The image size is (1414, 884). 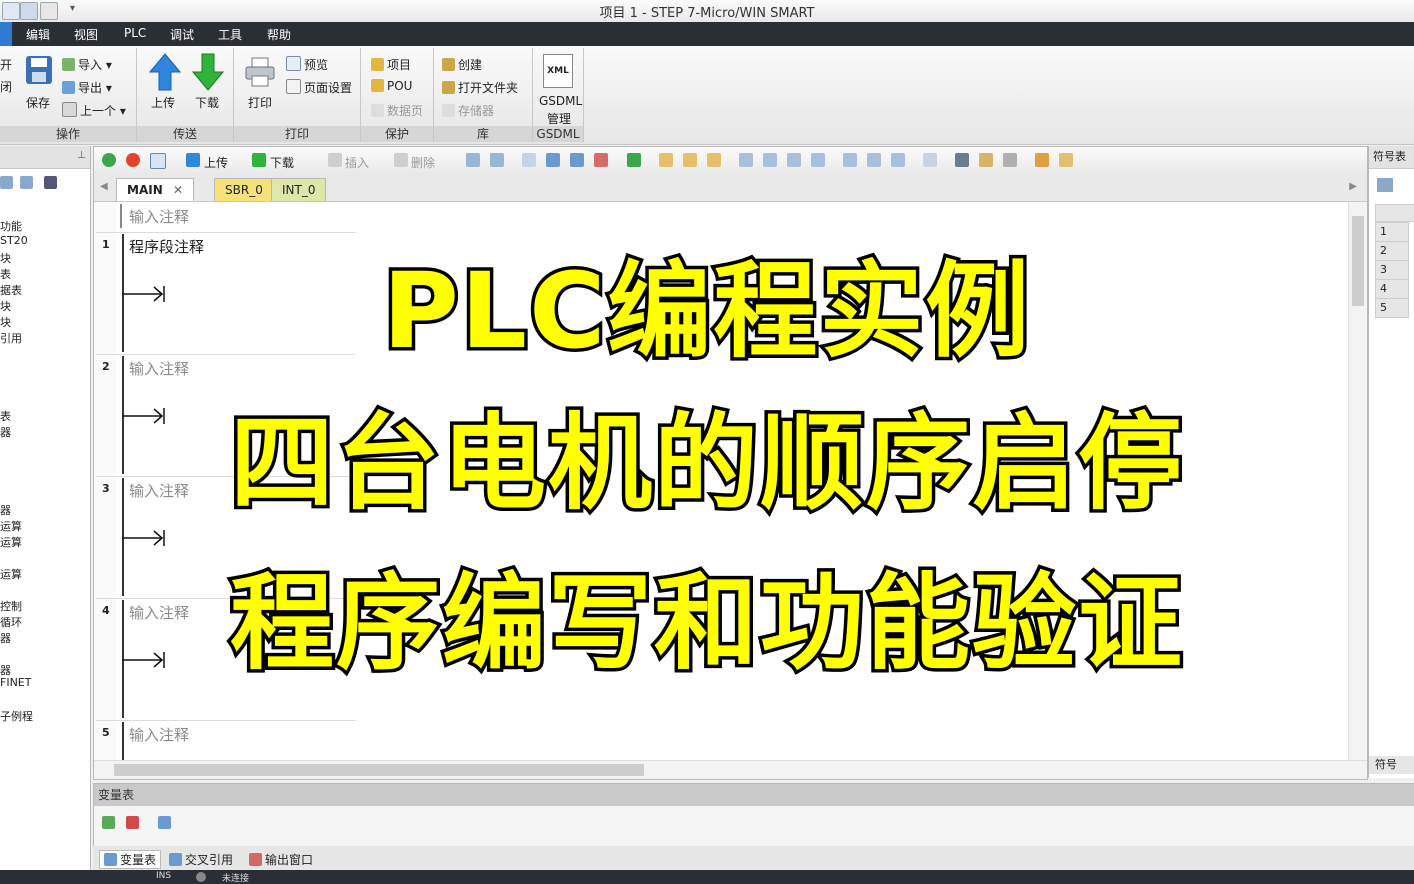 What do you see at coordinates (397, 134) in the screenshot?
I see `group-label-protect: 保护` at bounding box center [397, 134].